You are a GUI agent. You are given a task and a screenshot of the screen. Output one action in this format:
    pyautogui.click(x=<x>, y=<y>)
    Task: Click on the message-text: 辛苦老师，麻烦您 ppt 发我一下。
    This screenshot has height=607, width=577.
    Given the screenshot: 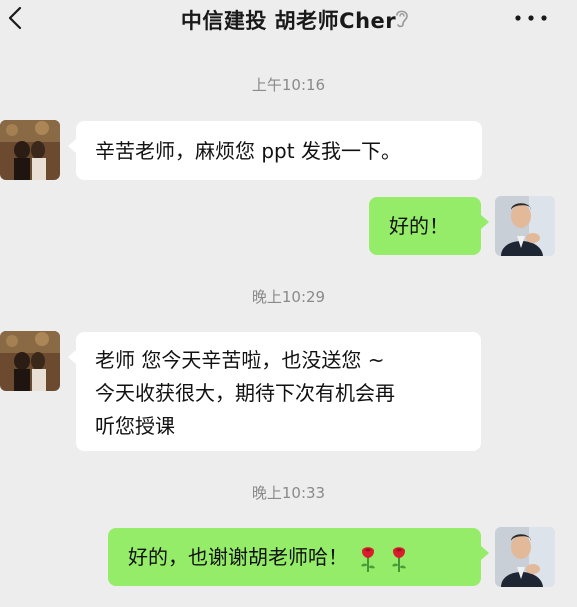 What is the action you would take?
    pyautogui.click(x=248, y=151)
    